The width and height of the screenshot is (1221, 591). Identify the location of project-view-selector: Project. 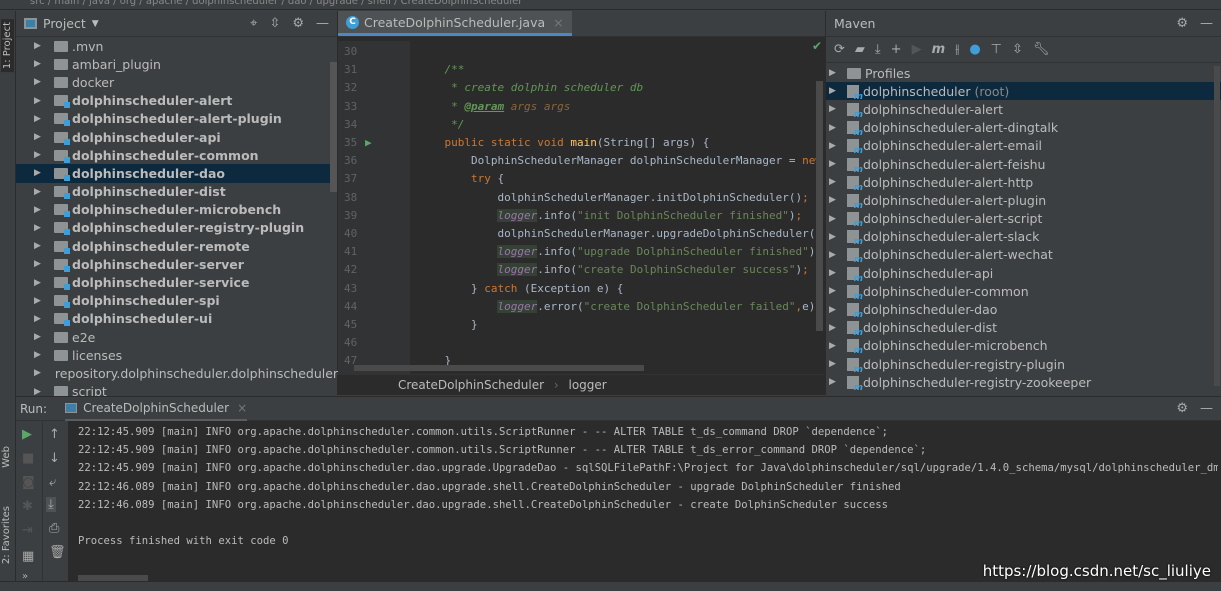
(64, 23).